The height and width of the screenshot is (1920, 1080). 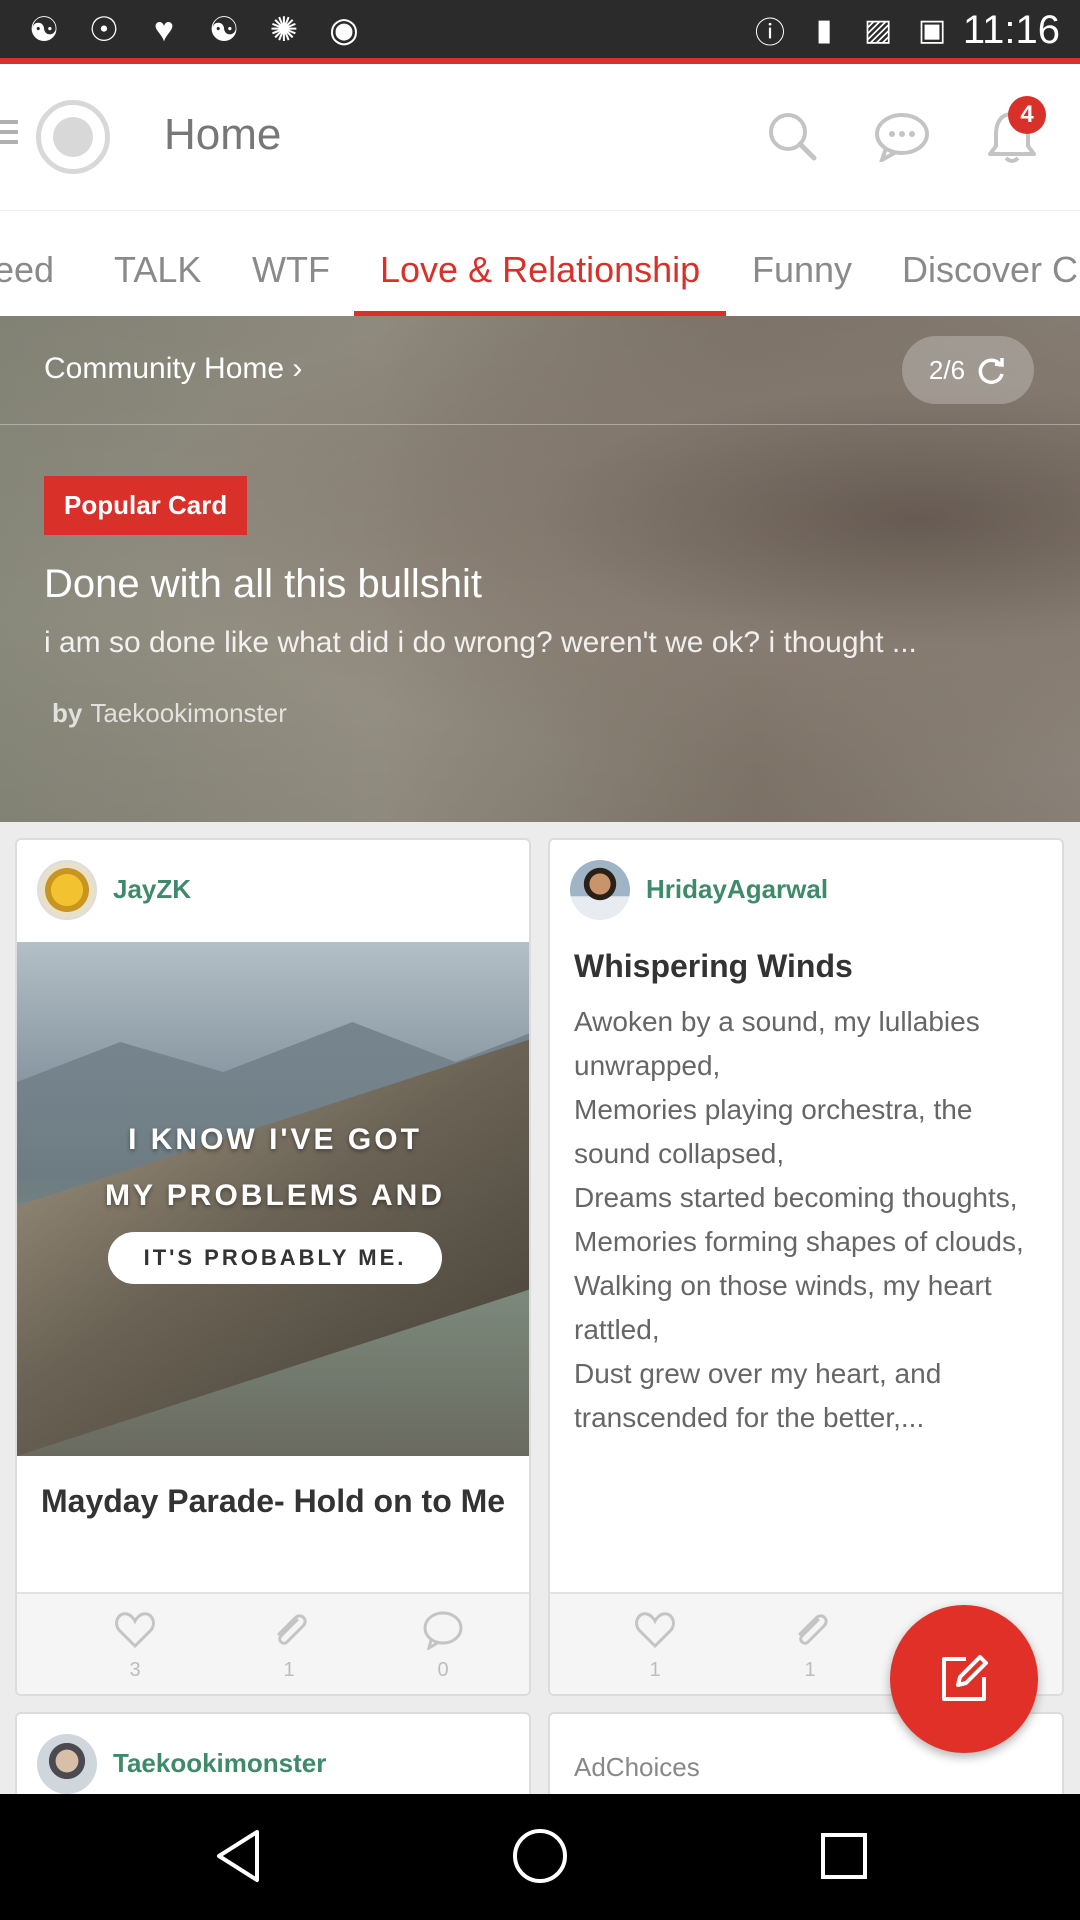 I want to click on community-home-link: Community Home ›, so click(x=173, y=369).